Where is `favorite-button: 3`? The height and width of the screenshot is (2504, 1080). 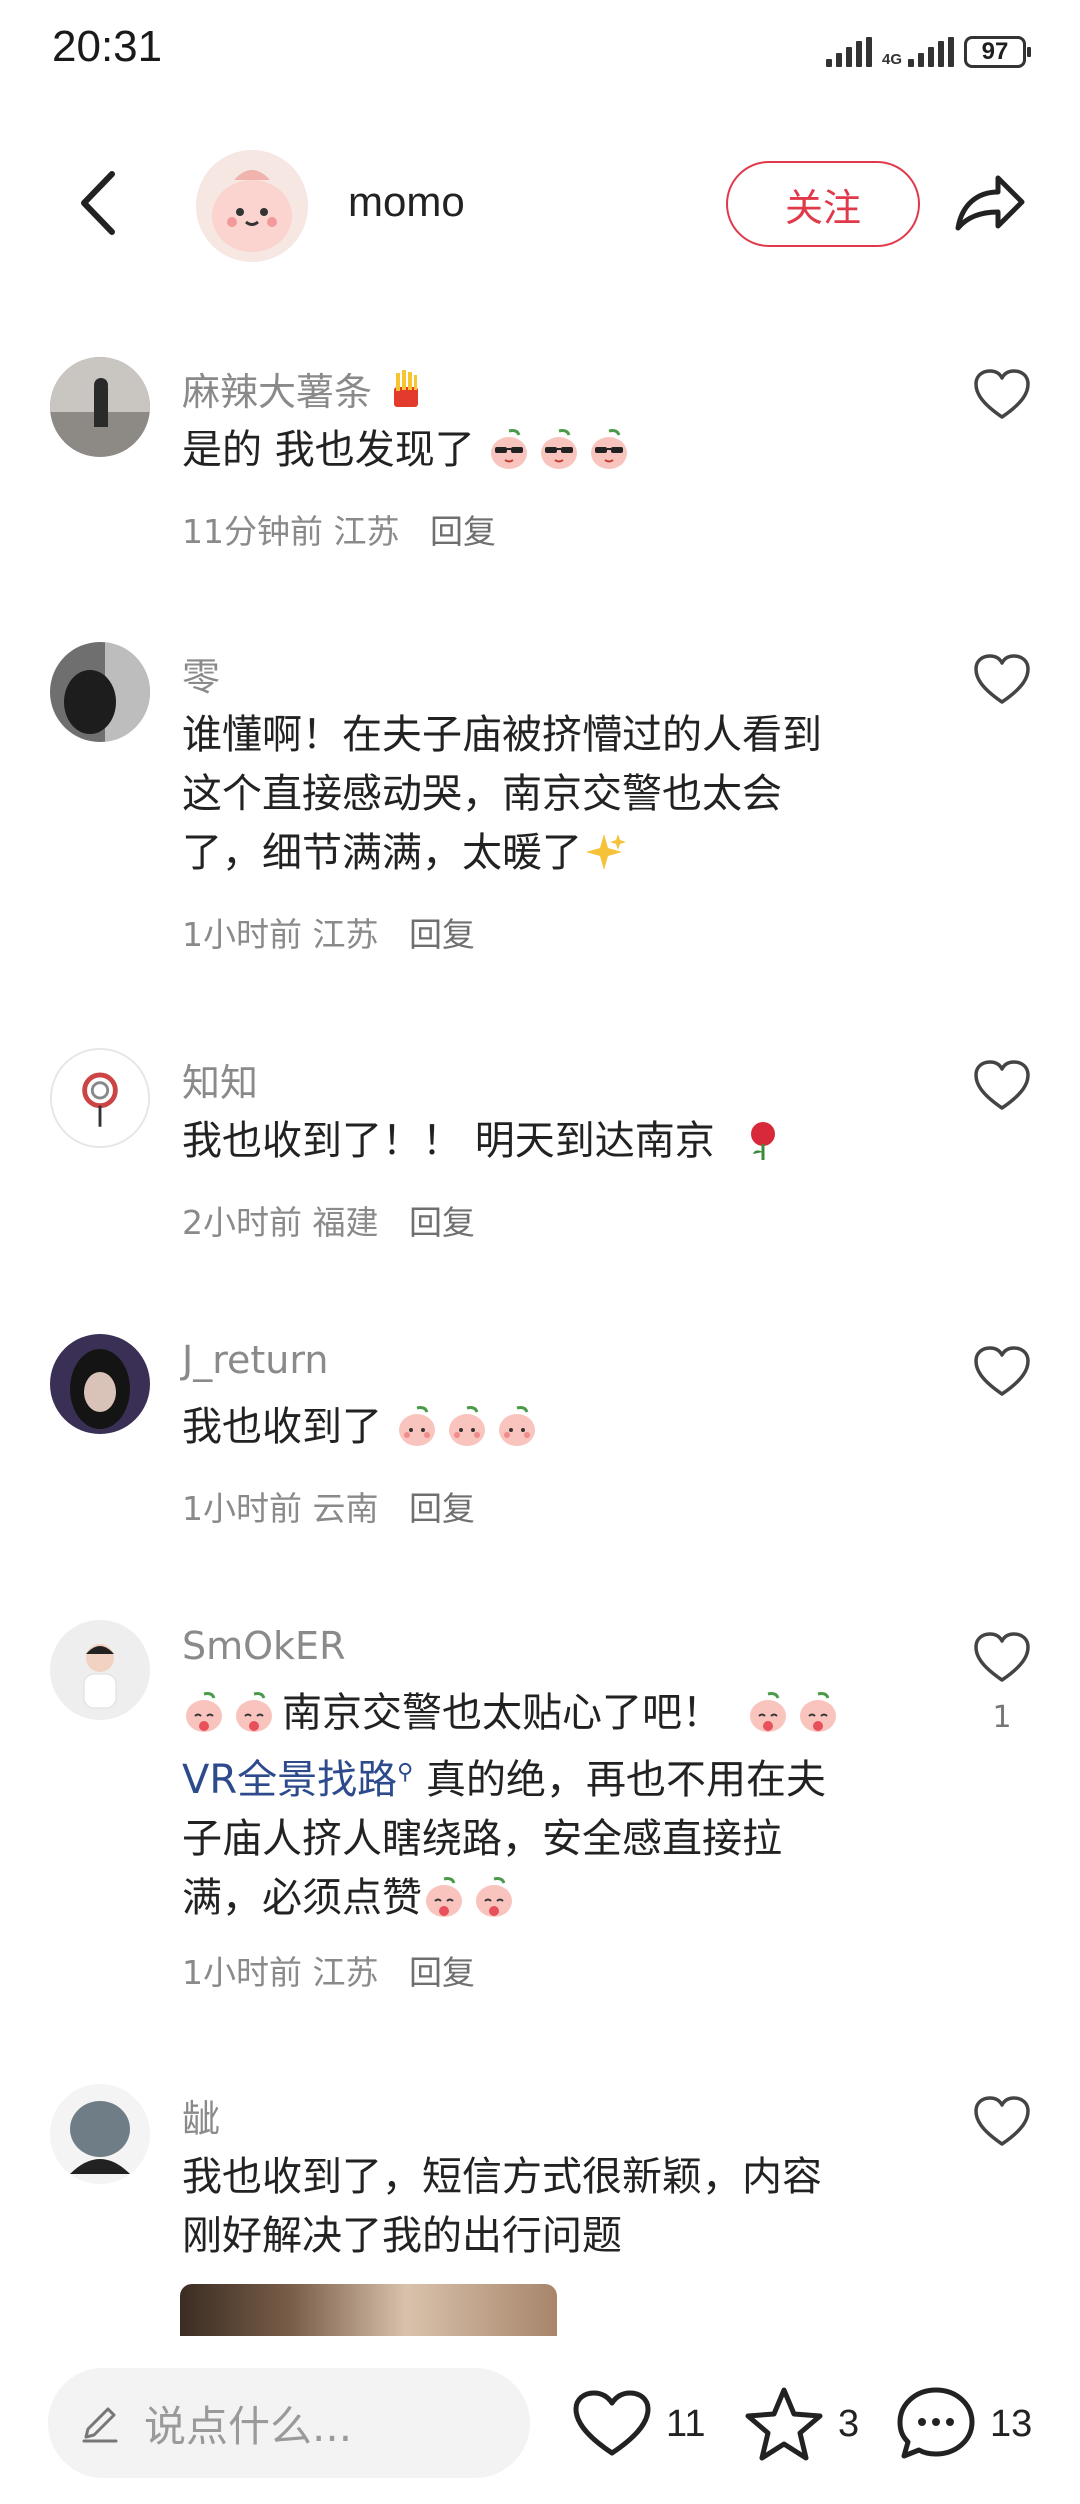 favorite-button: 3 is located at coordinates (801, 2424).